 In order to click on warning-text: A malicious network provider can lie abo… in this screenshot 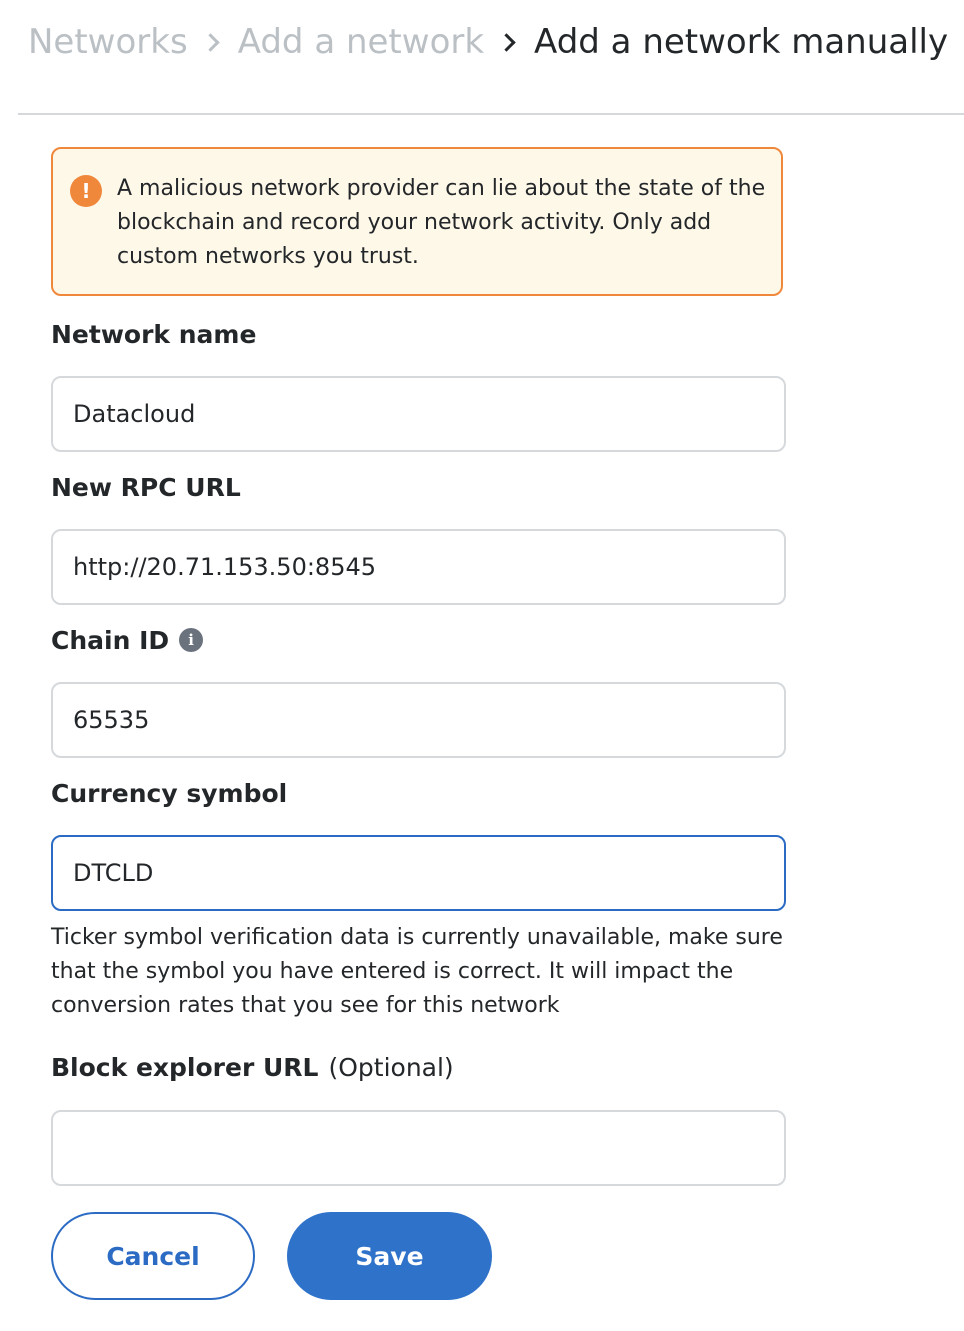, I will do `click(441, 222)`.